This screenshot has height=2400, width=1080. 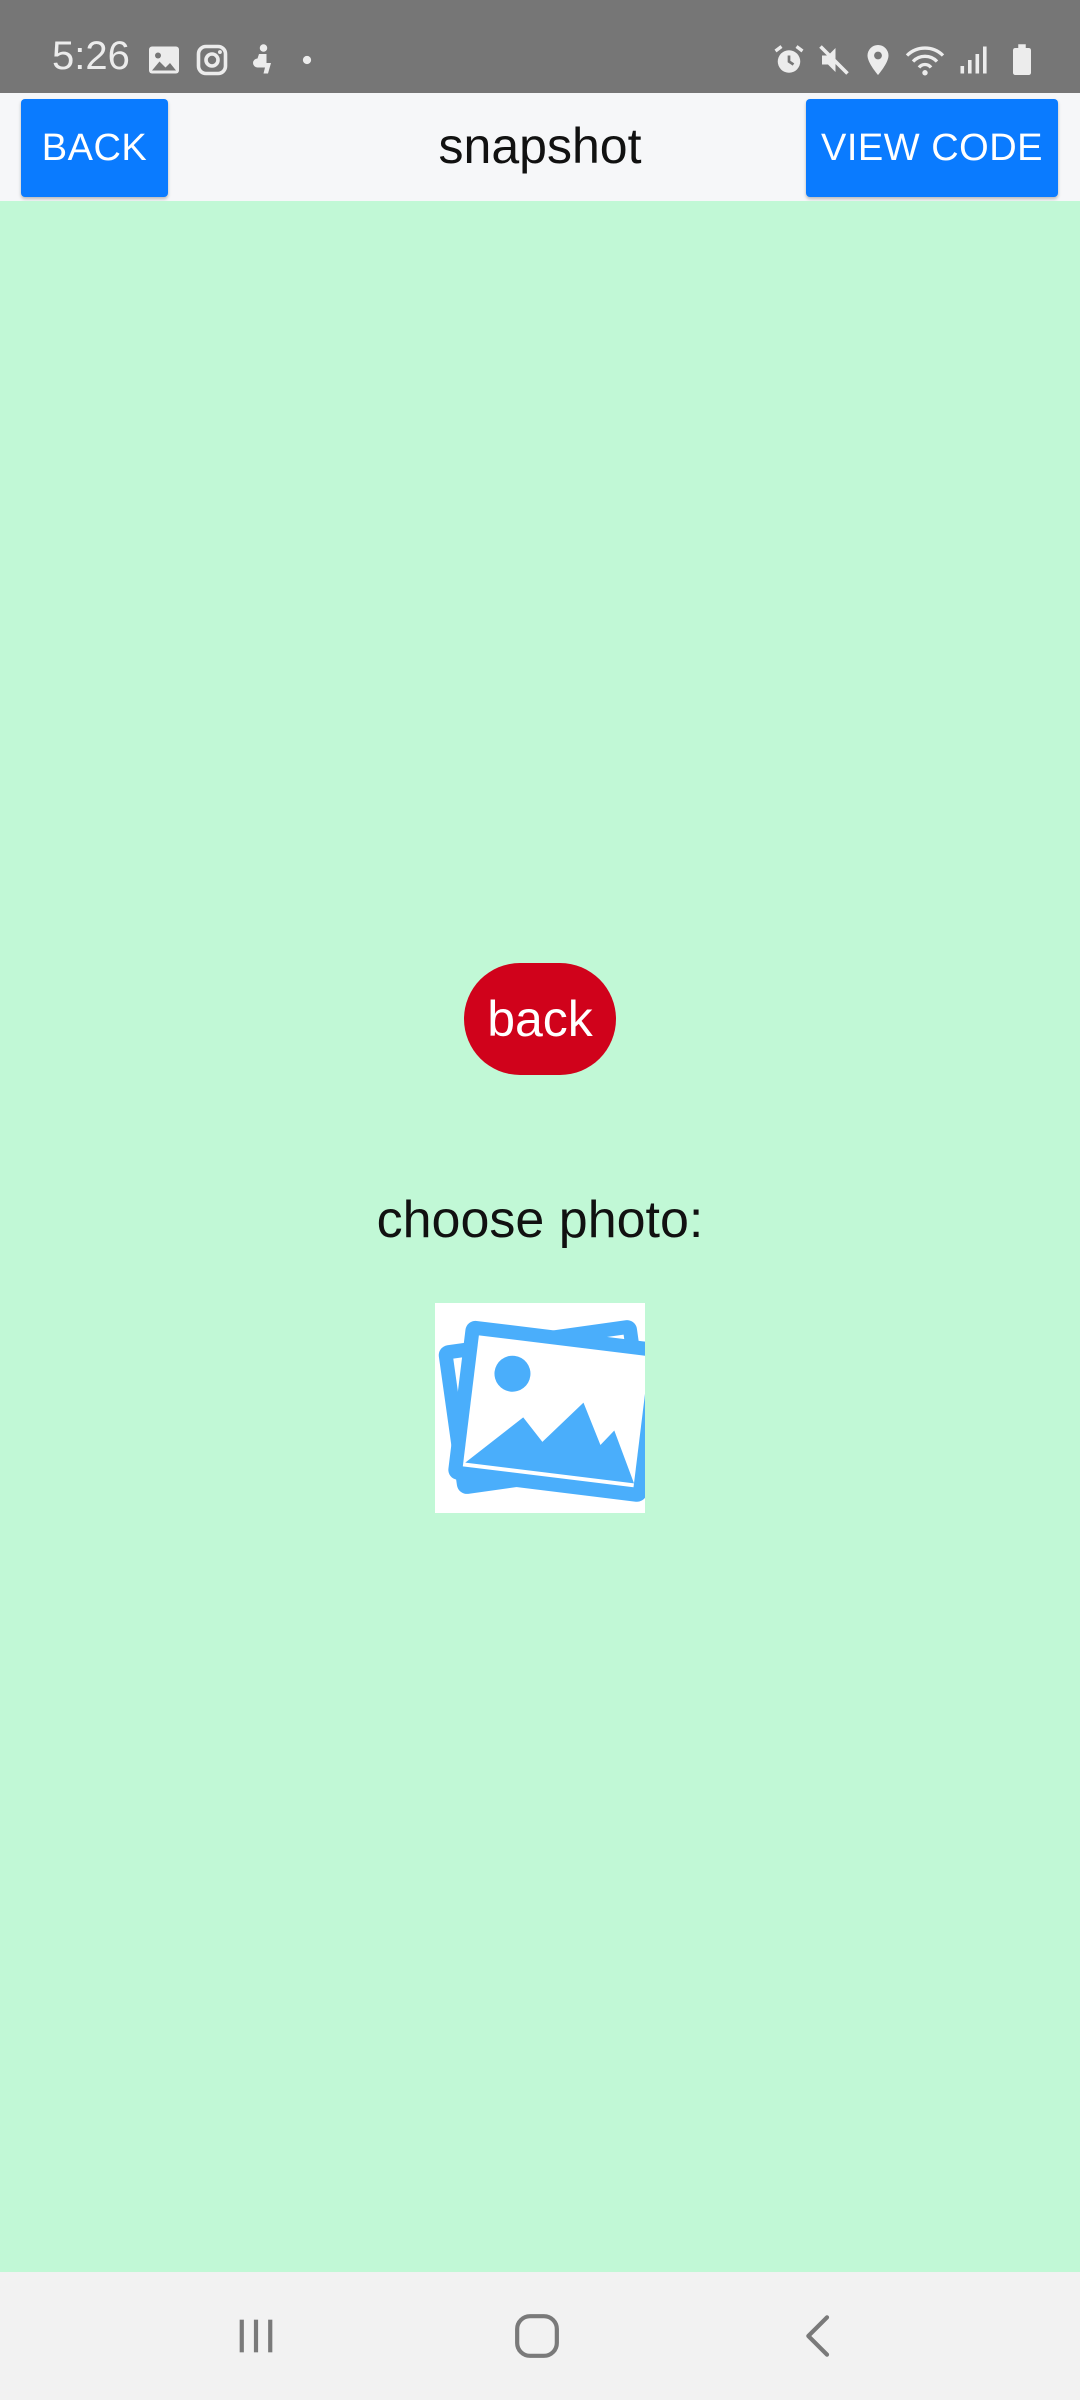 I want to click on instagram-icon, so click(x=212, y=60).